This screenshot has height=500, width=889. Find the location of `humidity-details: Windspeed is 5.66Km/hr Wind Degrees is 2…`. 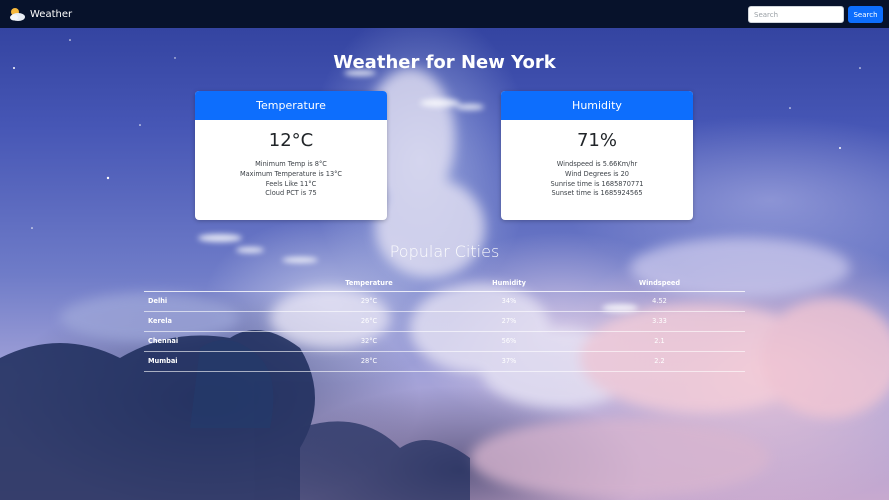

humidity-details: Windspeed is 5.66Km/hr Wind Degrees is 2… is located at coordinates (597, 179).